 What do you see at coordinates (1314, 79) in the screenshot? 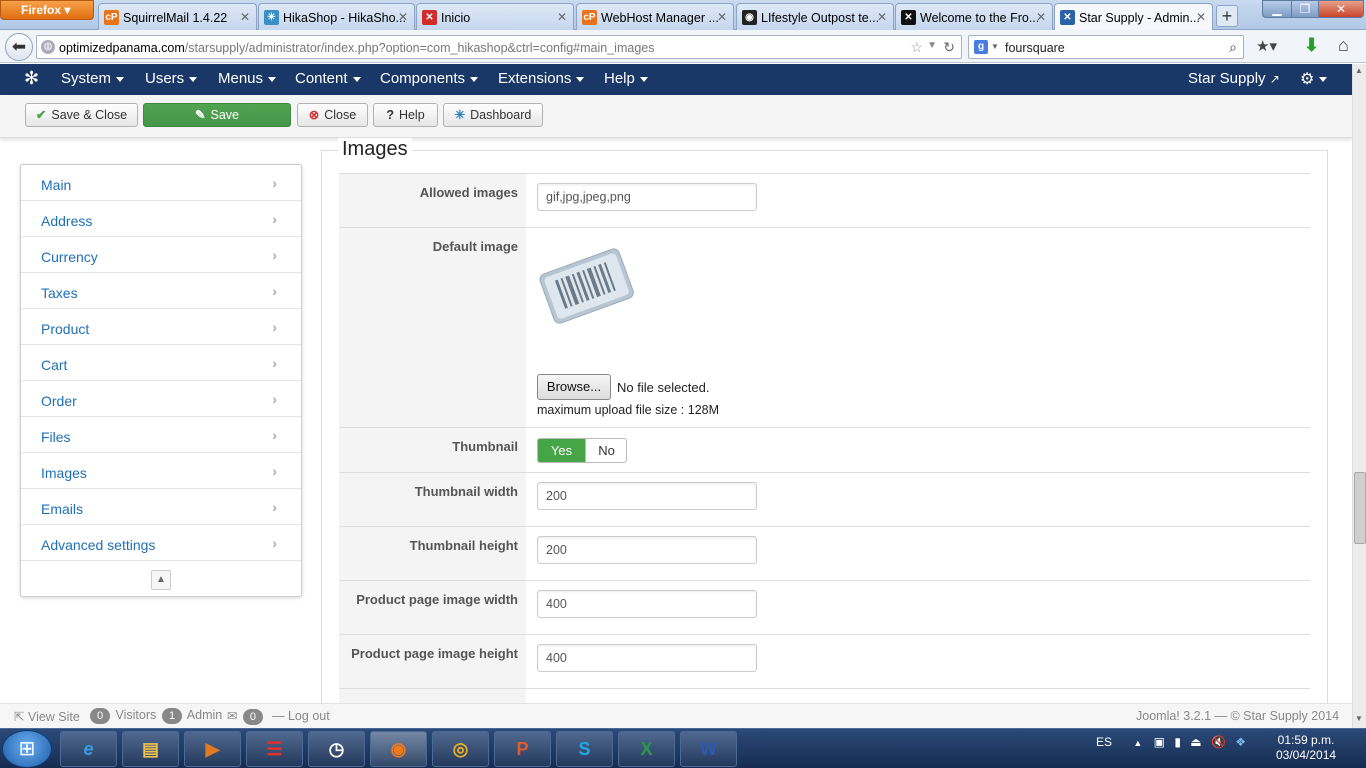
I see `gear-icon: ⚙` at bounding box center [1314, 79].